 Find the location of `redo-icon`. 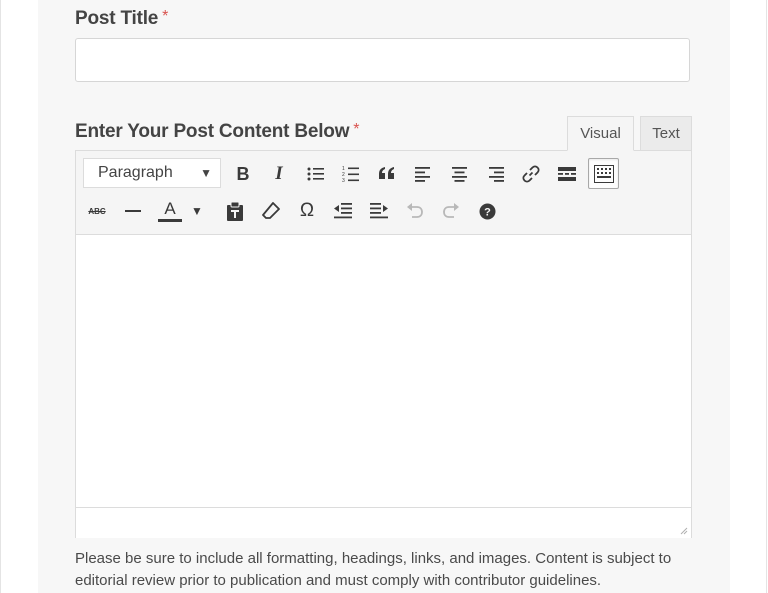

redo-icon is located at coordinates (451, 210).